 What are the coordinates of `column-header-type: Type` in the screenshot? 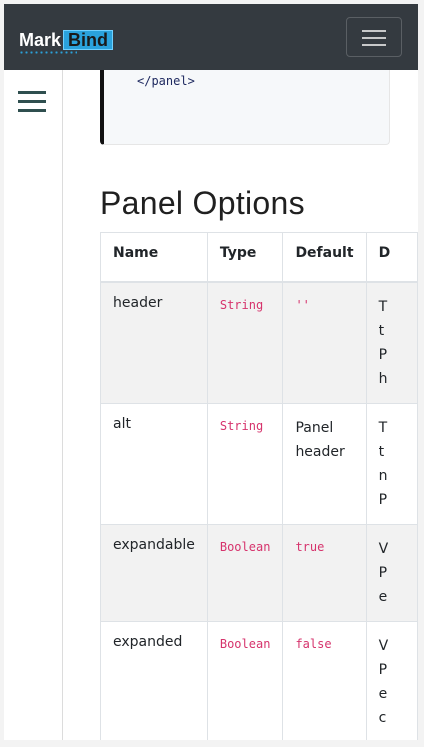 It's located at (245, 257).